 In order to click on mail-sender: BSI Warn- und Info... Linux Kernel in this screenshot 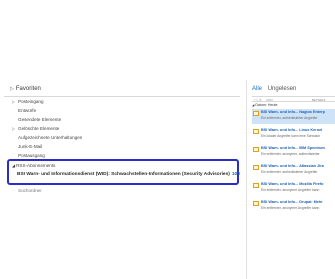, I will do `click(292, 130)`.